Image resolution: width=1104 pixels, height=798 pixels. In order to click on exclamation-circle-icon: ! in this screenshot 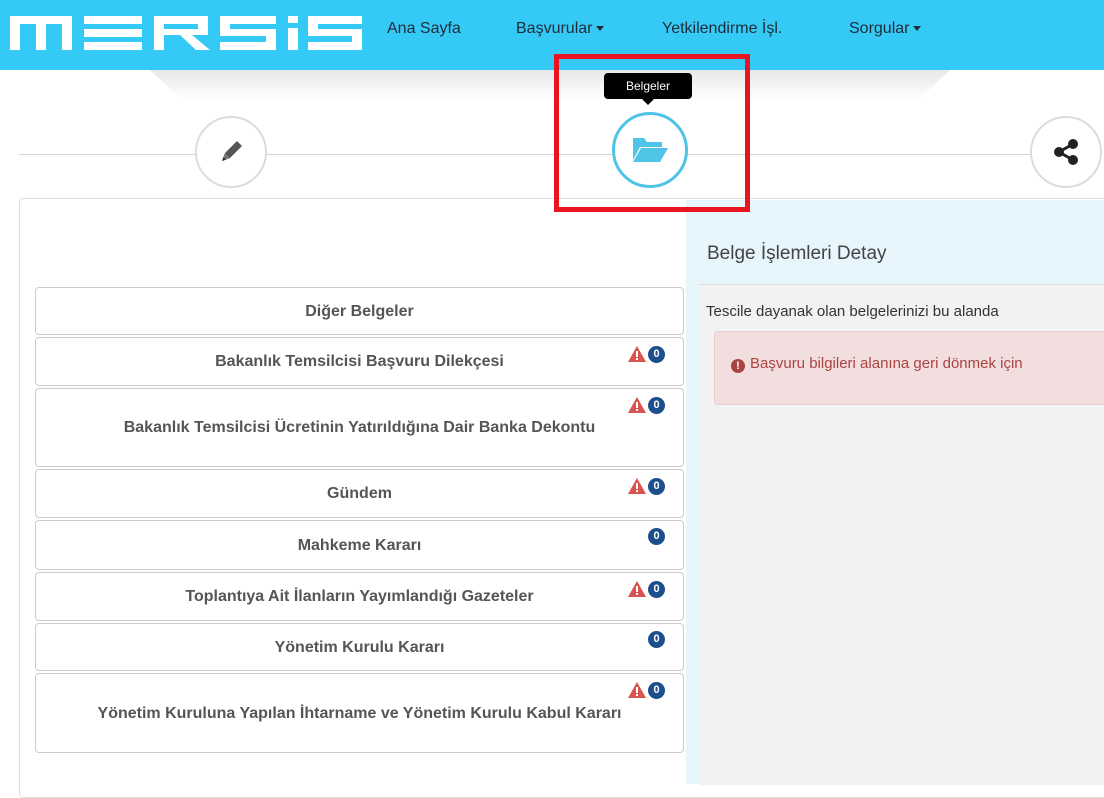, I will do `click(738, 366)`.